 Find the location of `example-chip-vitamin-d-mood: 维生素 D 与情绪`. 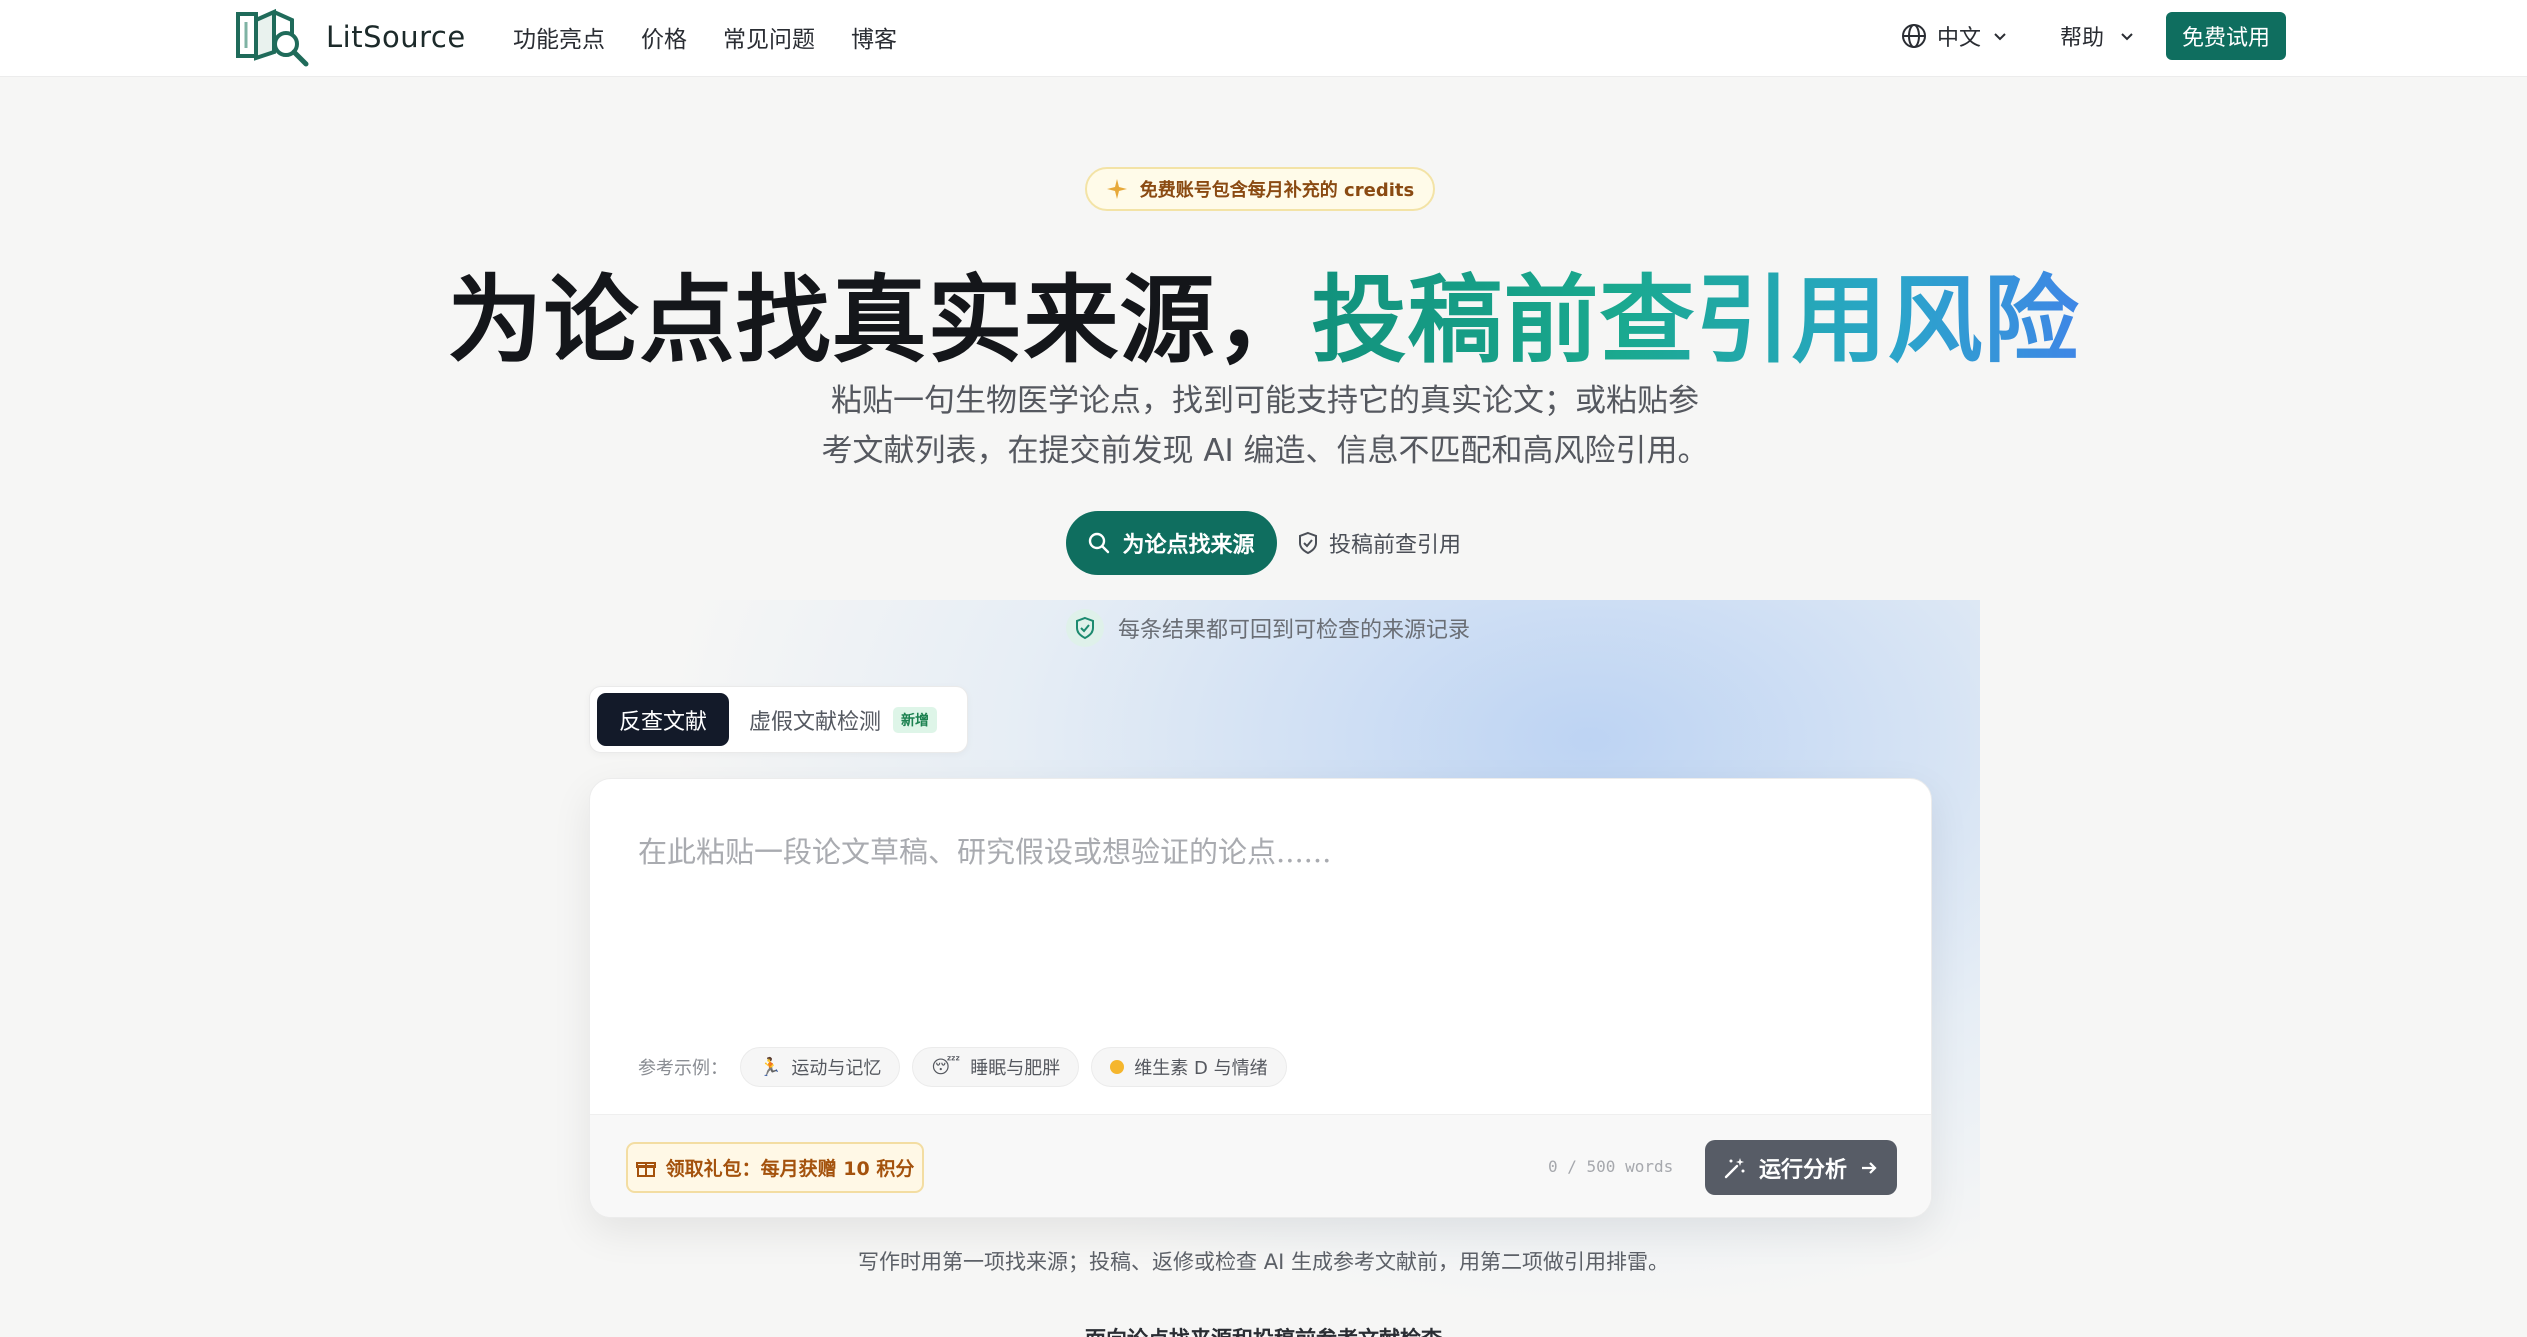

example-chip-vitamin-d-mood: 维生素 D 与情绪 is located at coordinates (1189, 1067).